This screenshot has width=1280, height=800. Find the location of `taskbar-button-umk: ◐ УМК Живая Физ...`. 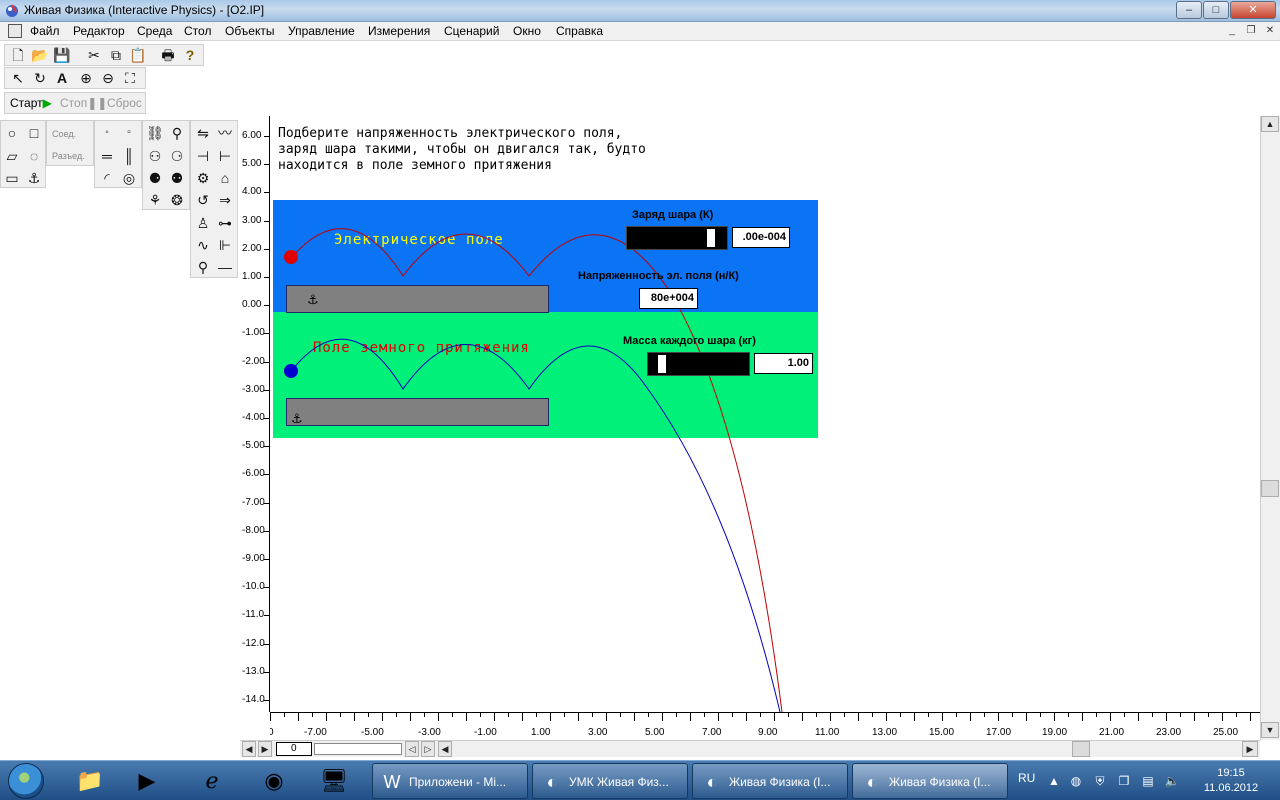

taskbar-button-umk: ◐ УМК Живая Физ... is located at coordinates (610, 781).